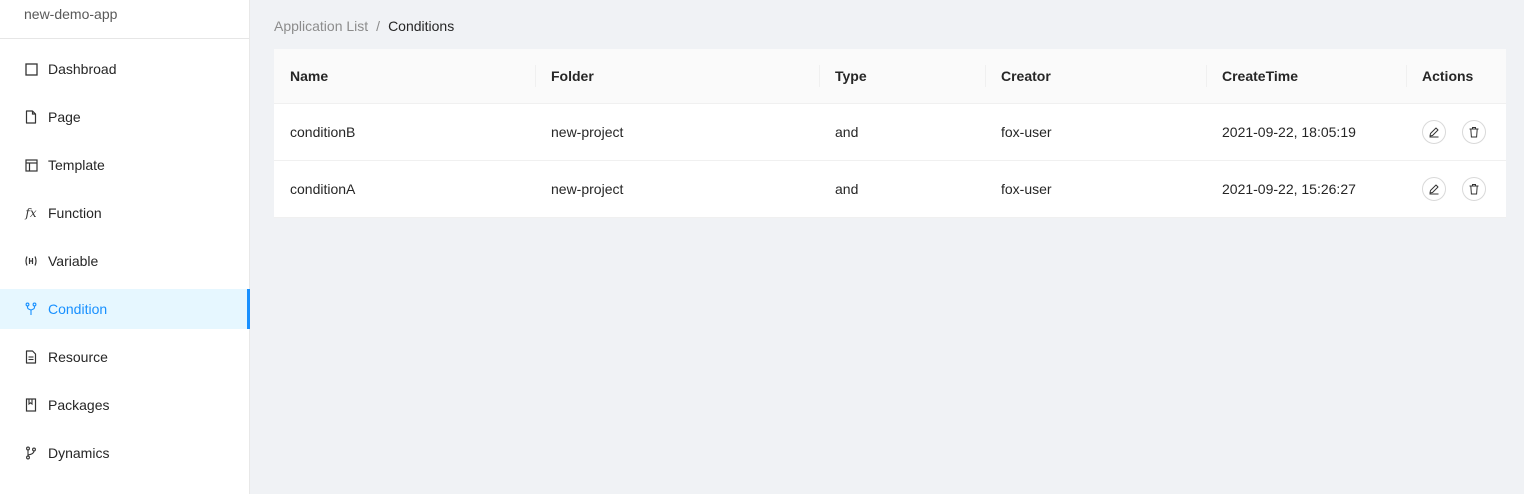  What do you see at coordinates (31, 309) in the screenshot?
I see `branch-fork-icon` at bounding box center [31, 309].